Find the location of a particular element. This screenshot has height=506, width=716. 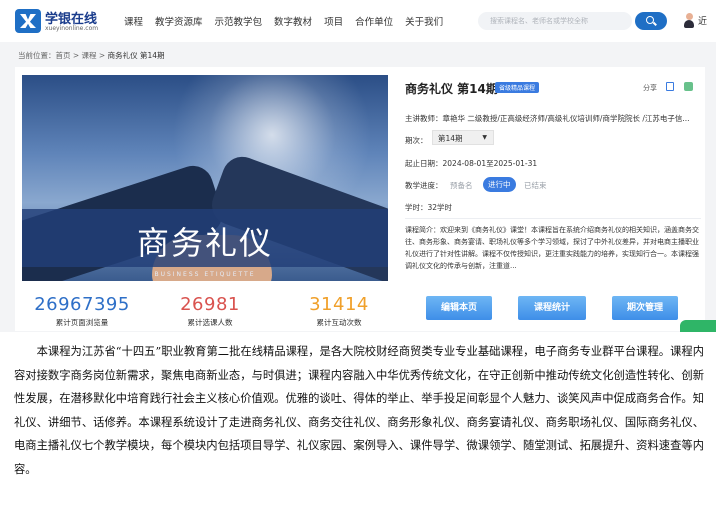

stat-page-views: 26967395 累计页面浏览量 is located at coordinates (82, 311).